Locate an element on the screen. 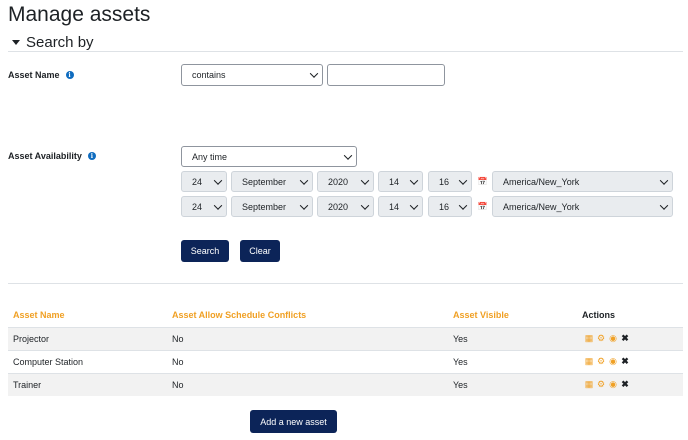 Image resolution: width=688 pixels, height=440 pixels. table-row: Projector No Yes ▦ ⚙ ◉ ✖ is located at coordinates (345, 338).